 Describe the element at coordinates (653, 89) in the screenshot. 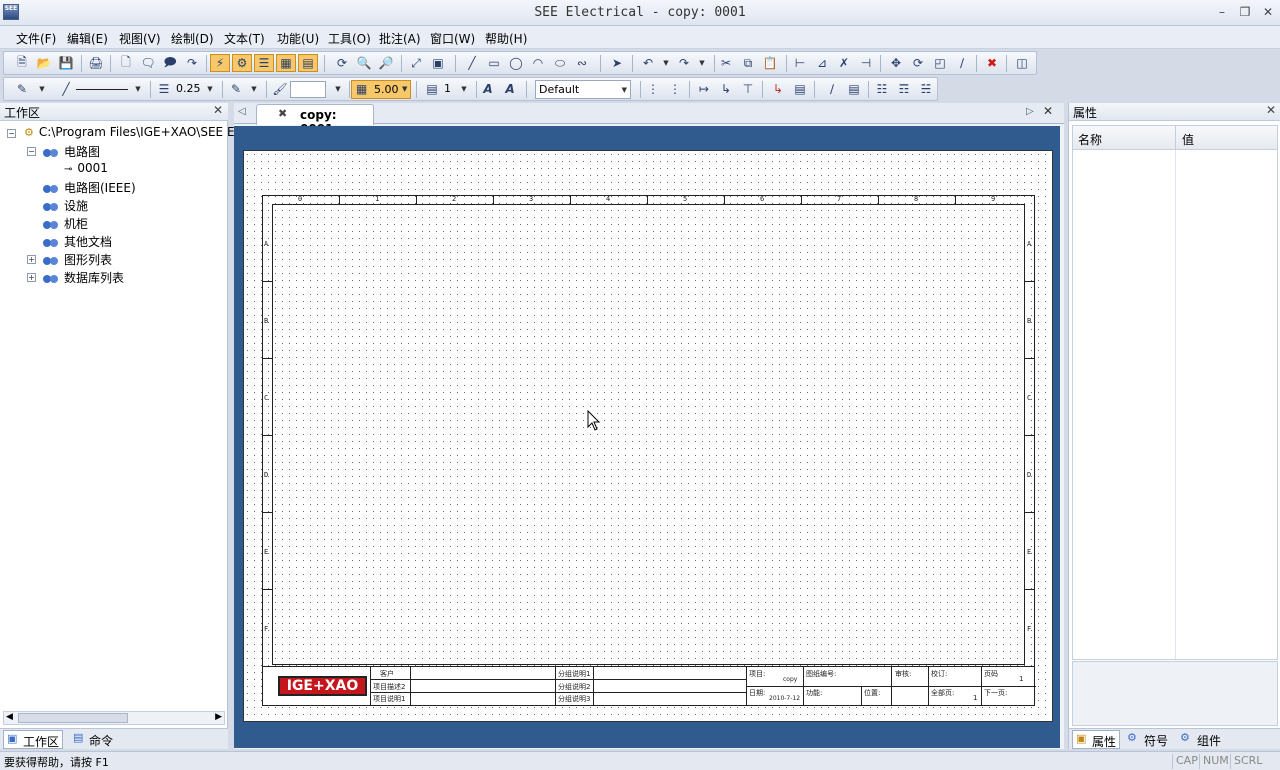

I see `align-vertical-icon: ⋮` at that location.